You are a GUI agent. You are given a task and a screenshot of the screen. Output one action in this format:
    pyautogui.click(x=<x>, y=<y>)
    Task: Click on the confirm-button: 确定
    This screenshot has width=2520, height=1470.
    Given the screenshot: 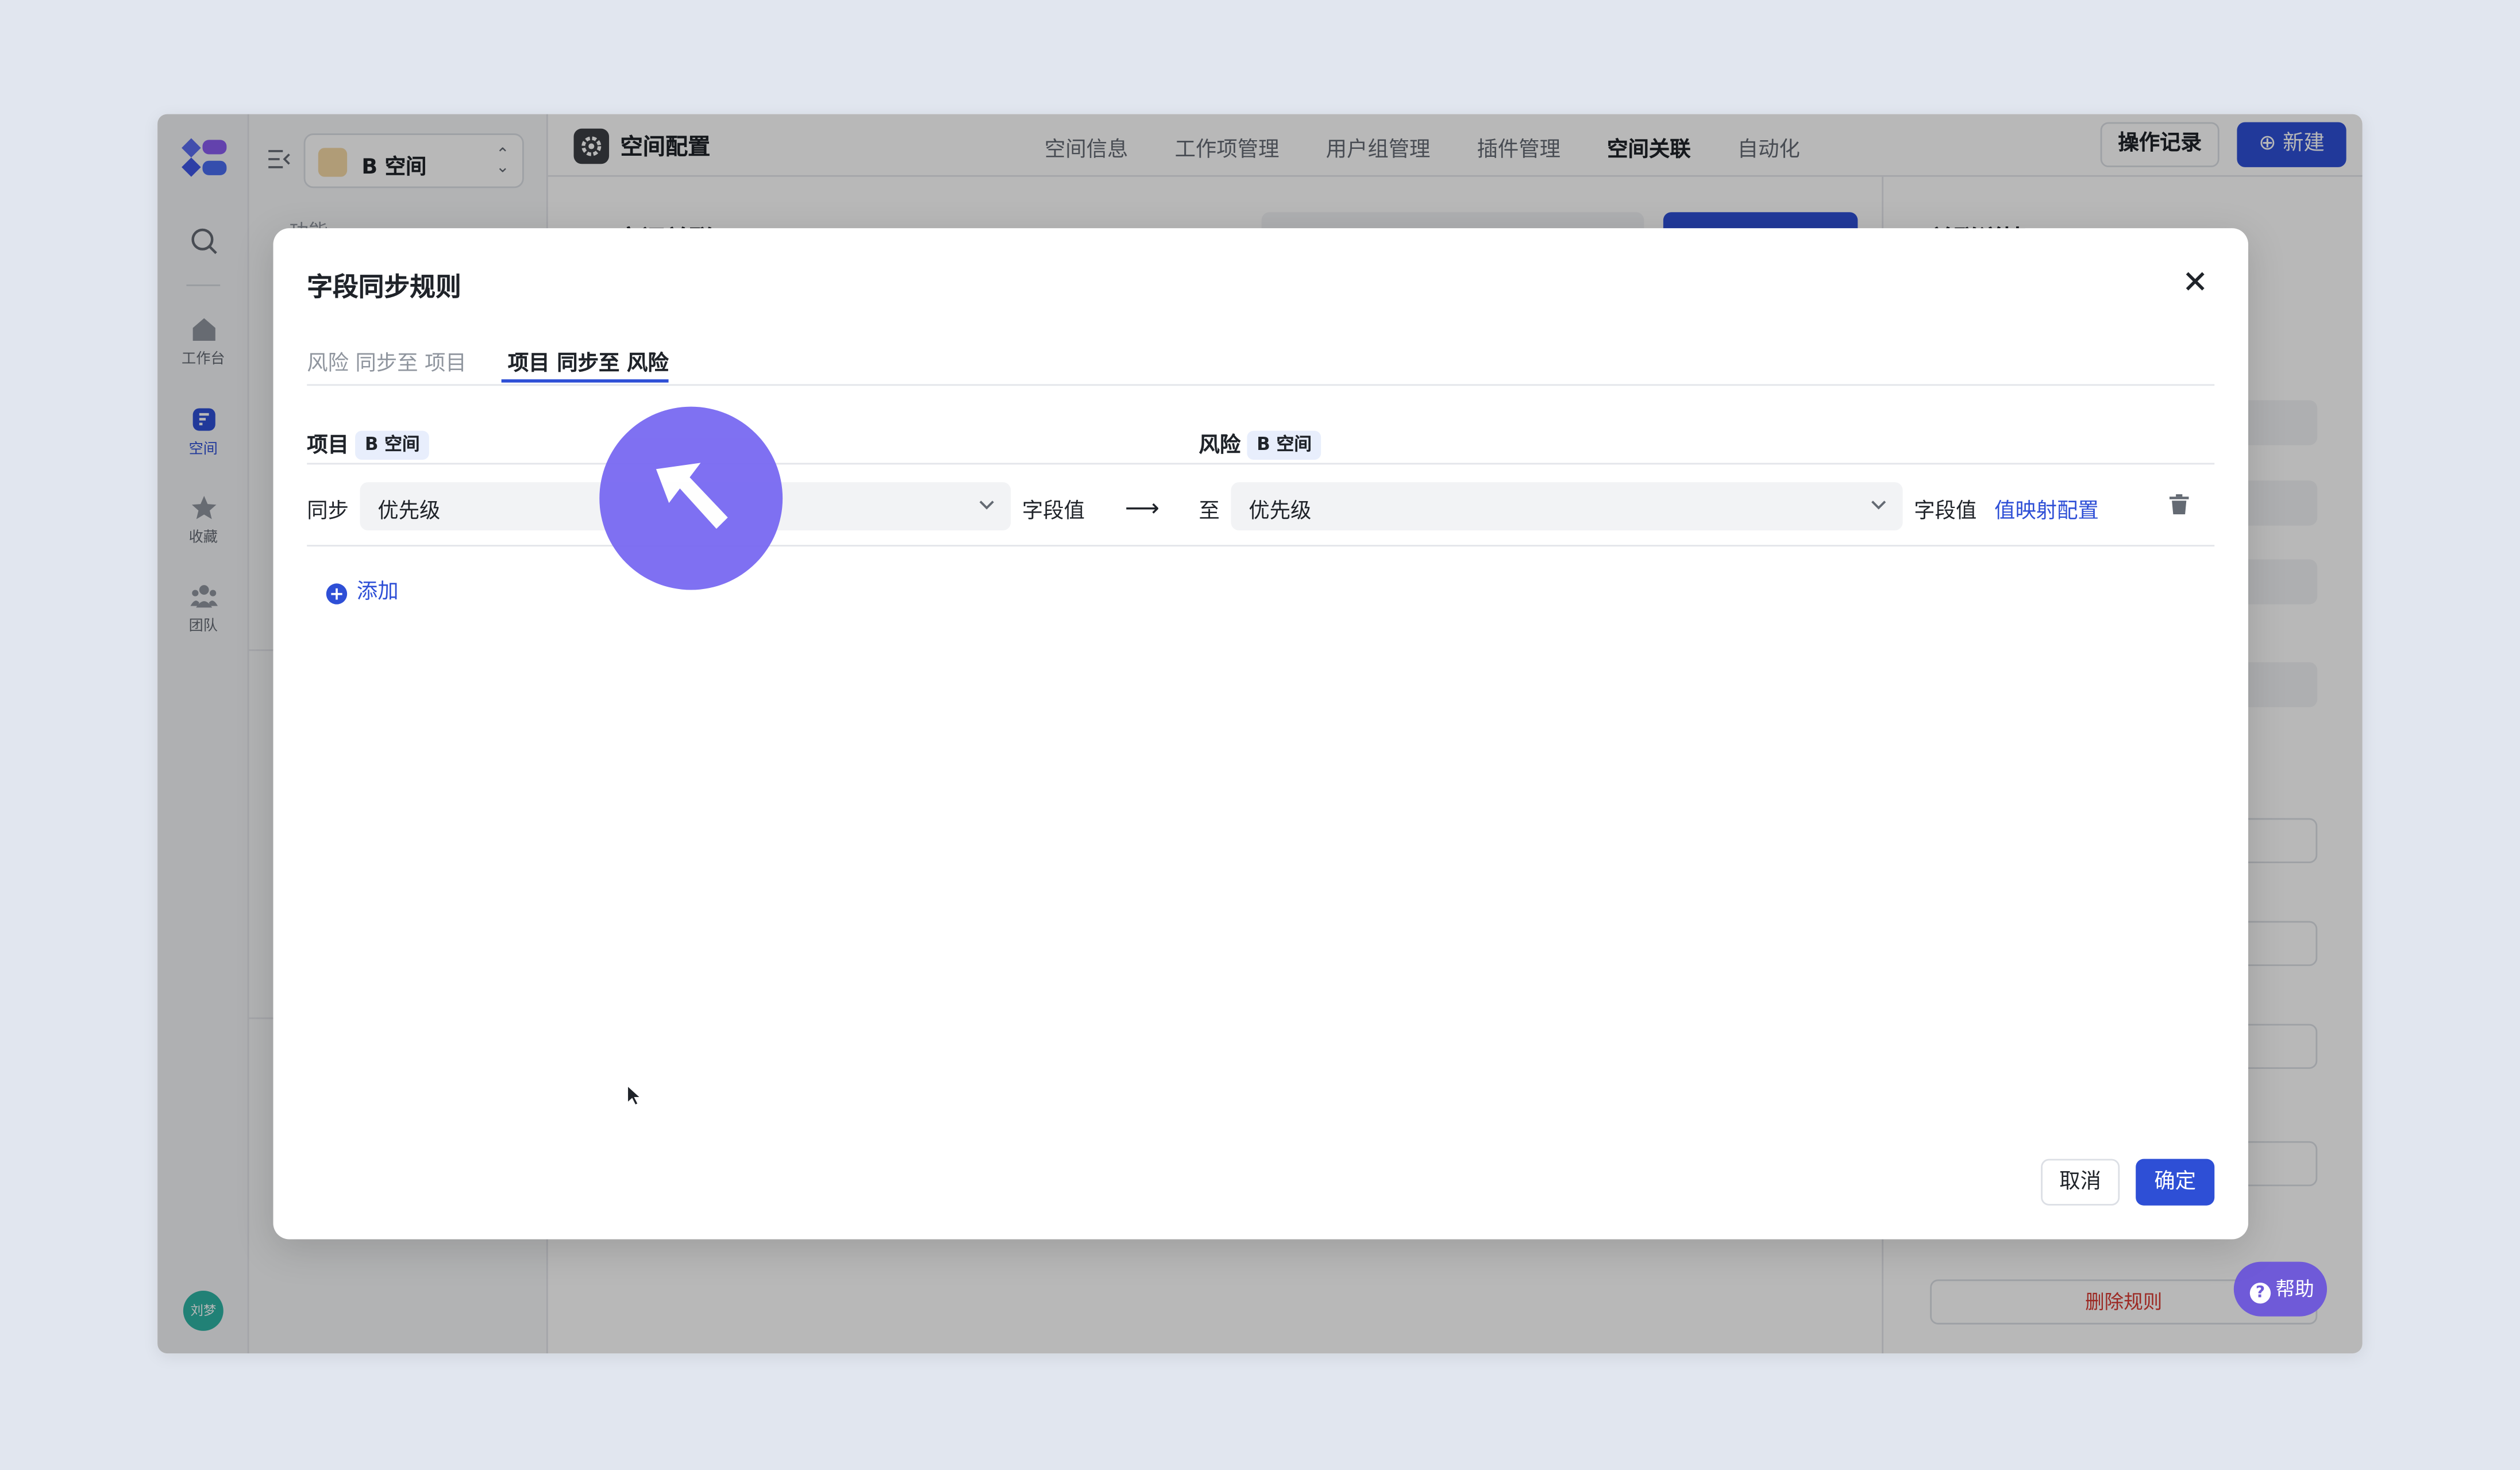 What is the action you would take?
    pyautogui.click(x=2175, y=1182)
    